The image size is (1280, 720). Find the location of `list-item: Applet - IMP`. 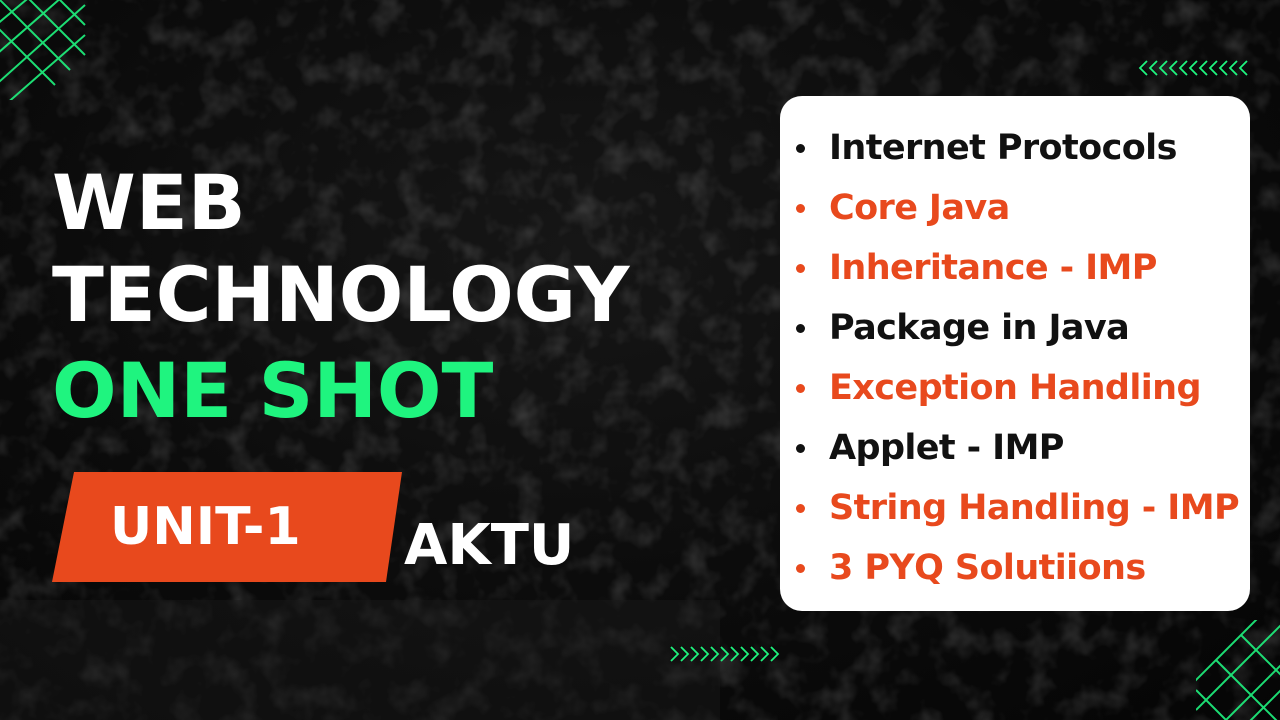

list-item: Applet - IMP is located at coordinates (1017, 448).